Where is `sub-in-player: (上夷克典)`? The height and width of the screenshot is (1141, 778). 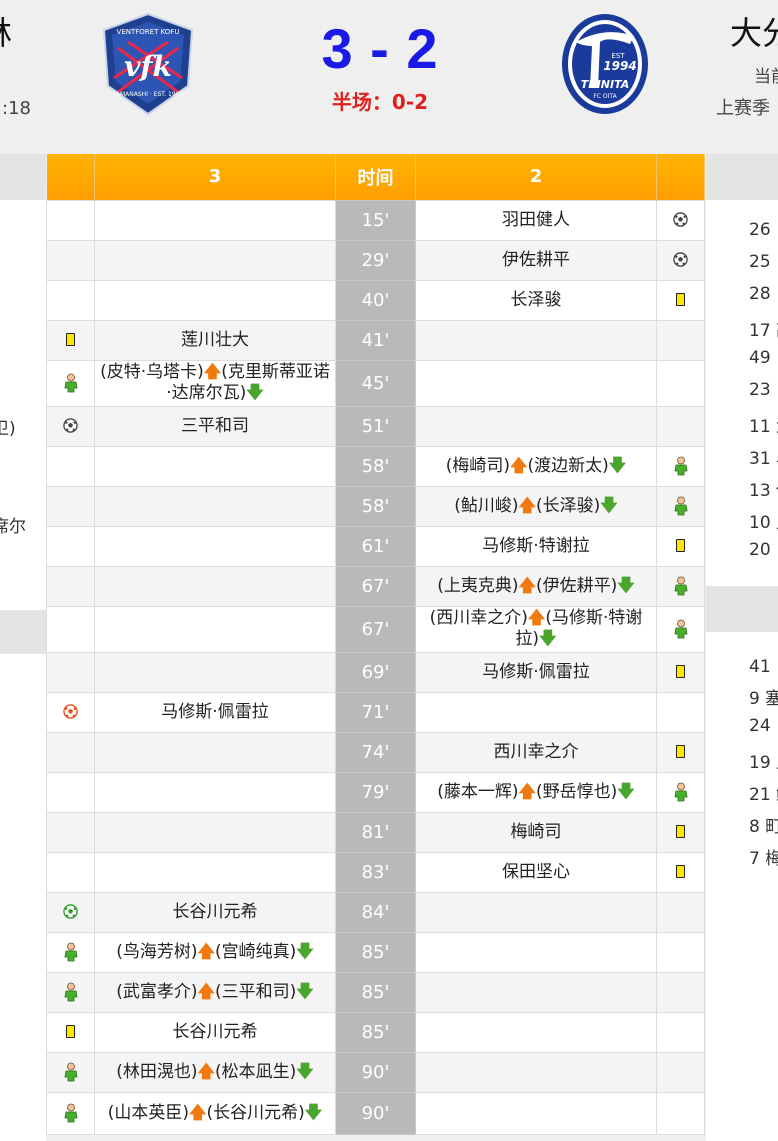
sub-in-player: (上夷克典) is located at coordinates (477, 586).